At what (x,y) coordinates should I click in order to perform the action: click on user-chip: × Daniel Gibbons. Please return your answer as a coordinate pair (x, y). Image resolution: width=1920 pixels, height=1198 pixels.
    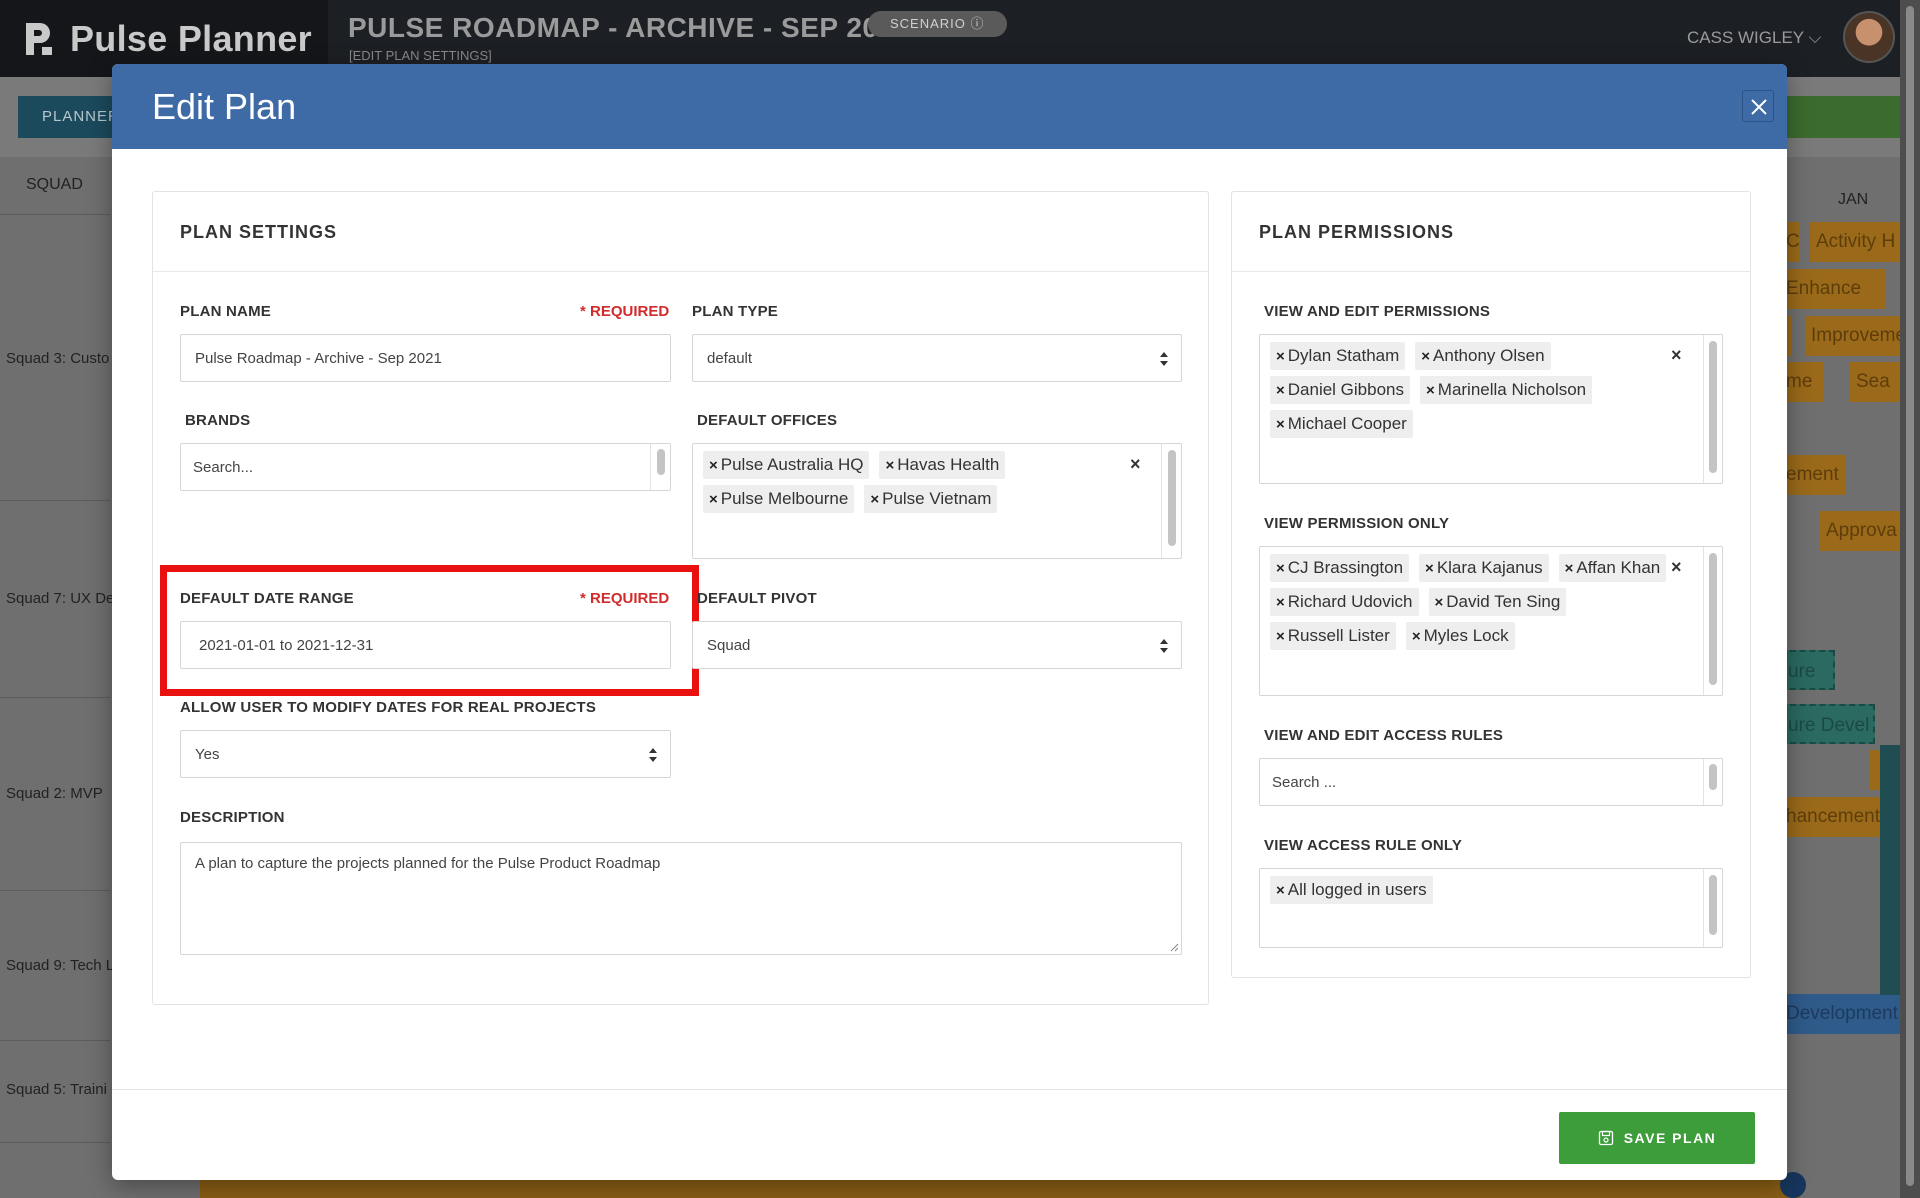
    Looking at the image, I should click on (1340, 390).